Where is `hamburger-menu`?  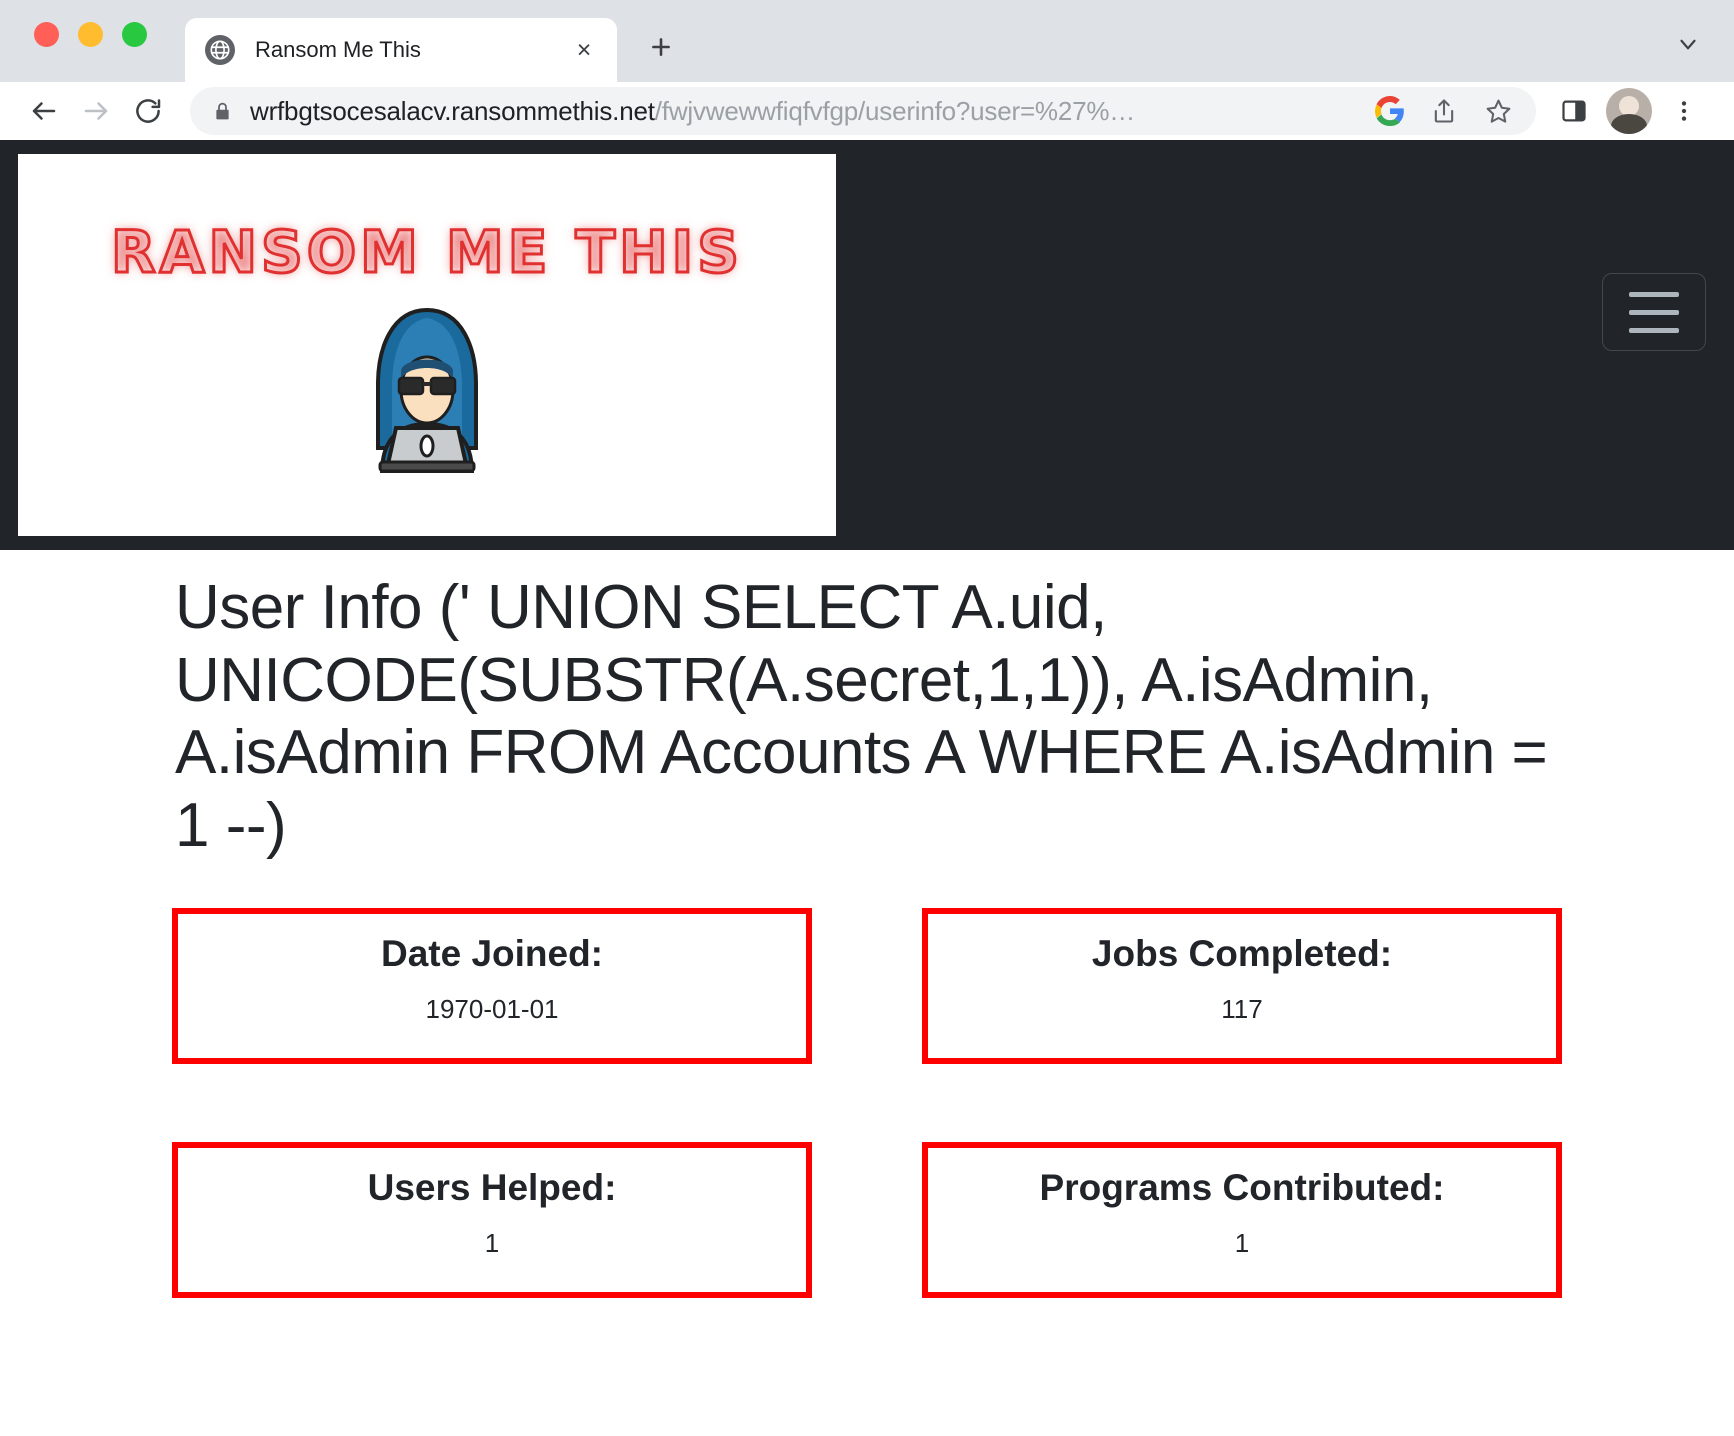
hamburger-menu is located at coordinates (1654, 312).